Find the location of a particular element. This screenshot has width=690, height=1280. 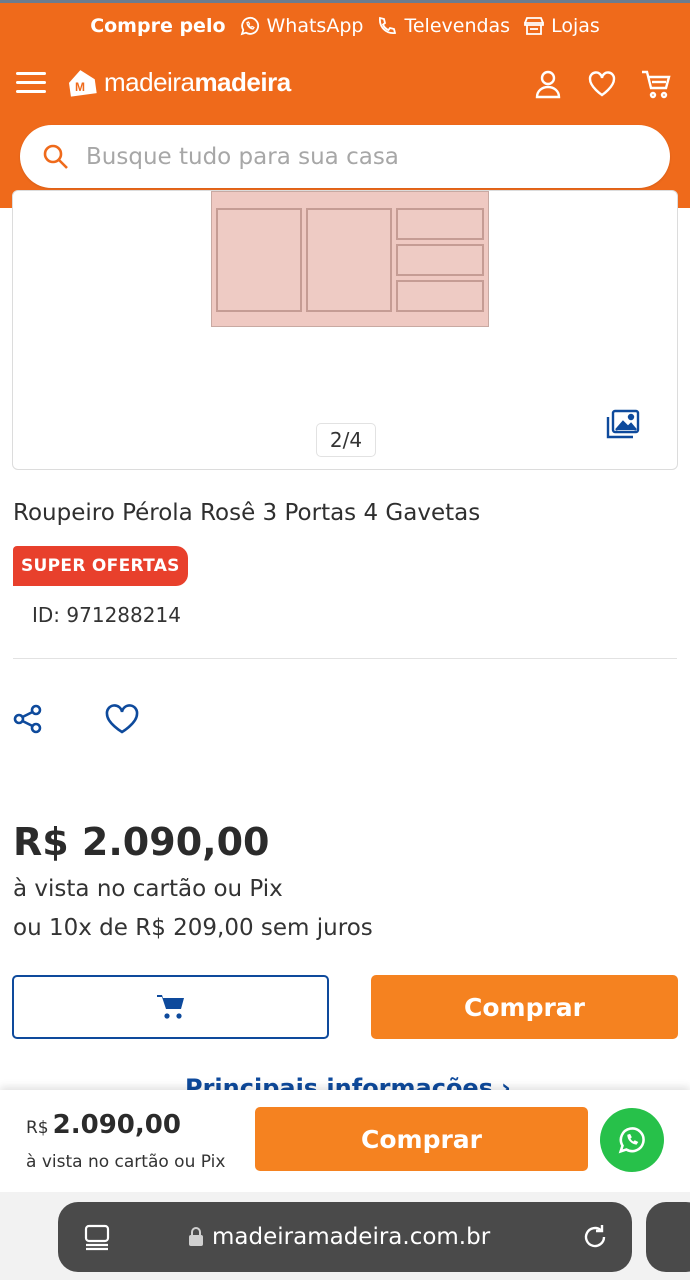

price-payment-note: à vista no cartão ou Pix is located at coordinates (148, 889).